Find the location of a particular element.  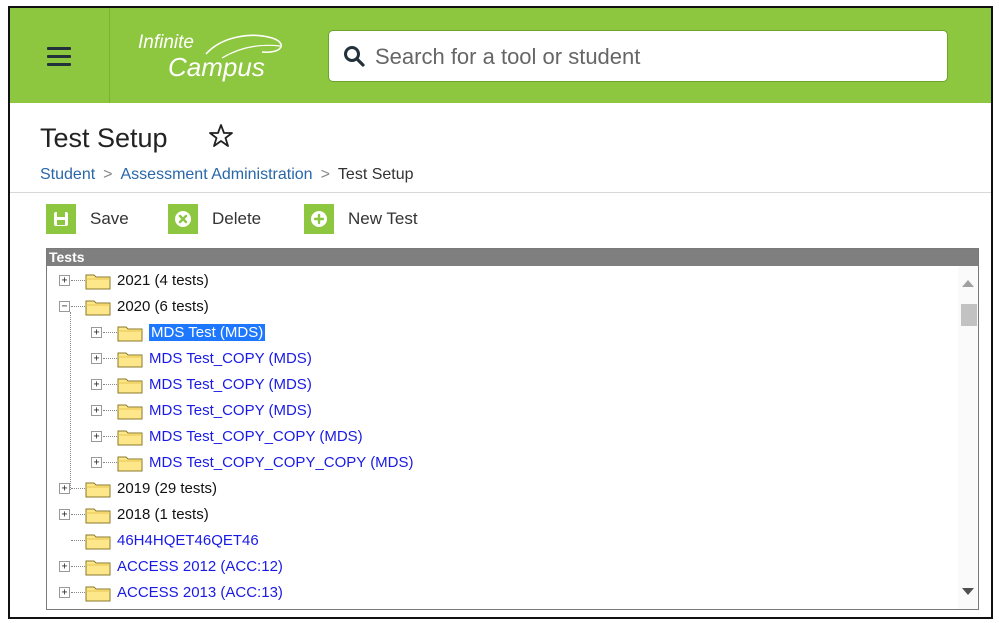

search-input is located at coordinates (655, 57).